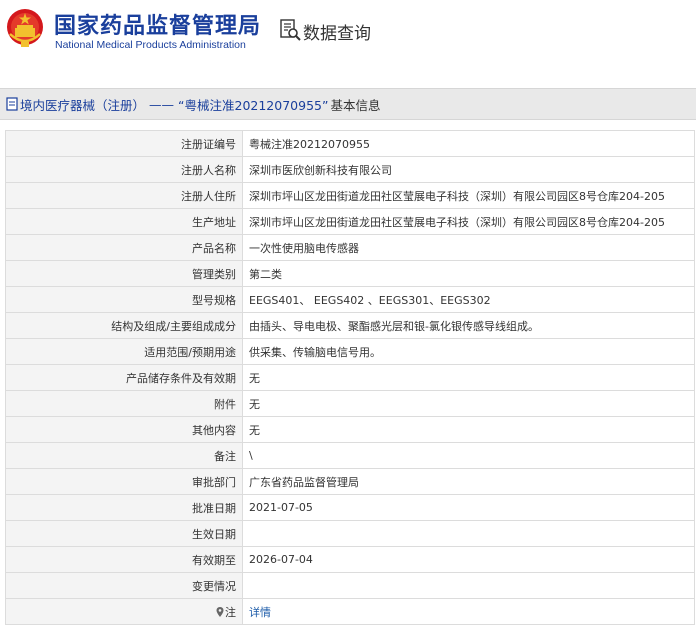  What do you see at coordinates (25, 28) in the screenshot?
I see `national-emblem-icon` at bounding box center [25, 28].